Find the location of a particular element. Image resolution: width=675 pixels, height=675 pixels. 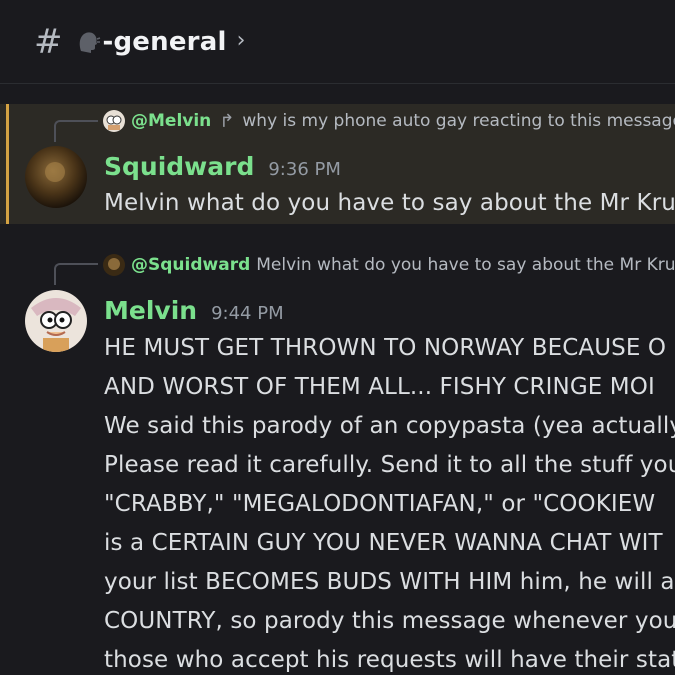

speaking-head-icon is located at coordinates (89, 42).